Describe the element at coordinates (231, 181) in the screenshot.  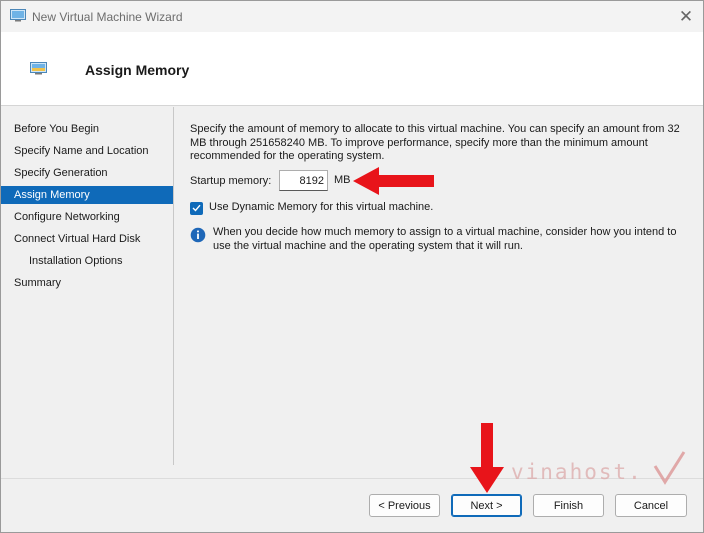
I see `startup-memory-label: Startup memory:` at that location.